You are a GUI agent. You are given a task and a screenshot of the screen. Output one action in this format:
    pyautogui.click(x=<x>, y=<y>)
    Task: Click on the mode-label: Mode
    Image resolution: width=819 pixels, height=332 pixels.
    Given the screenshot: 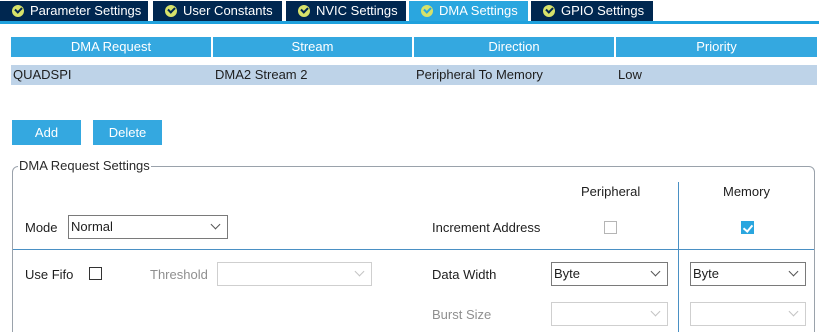 What is the action you would take?
    pyautogui.click(x=41, y=227)
    